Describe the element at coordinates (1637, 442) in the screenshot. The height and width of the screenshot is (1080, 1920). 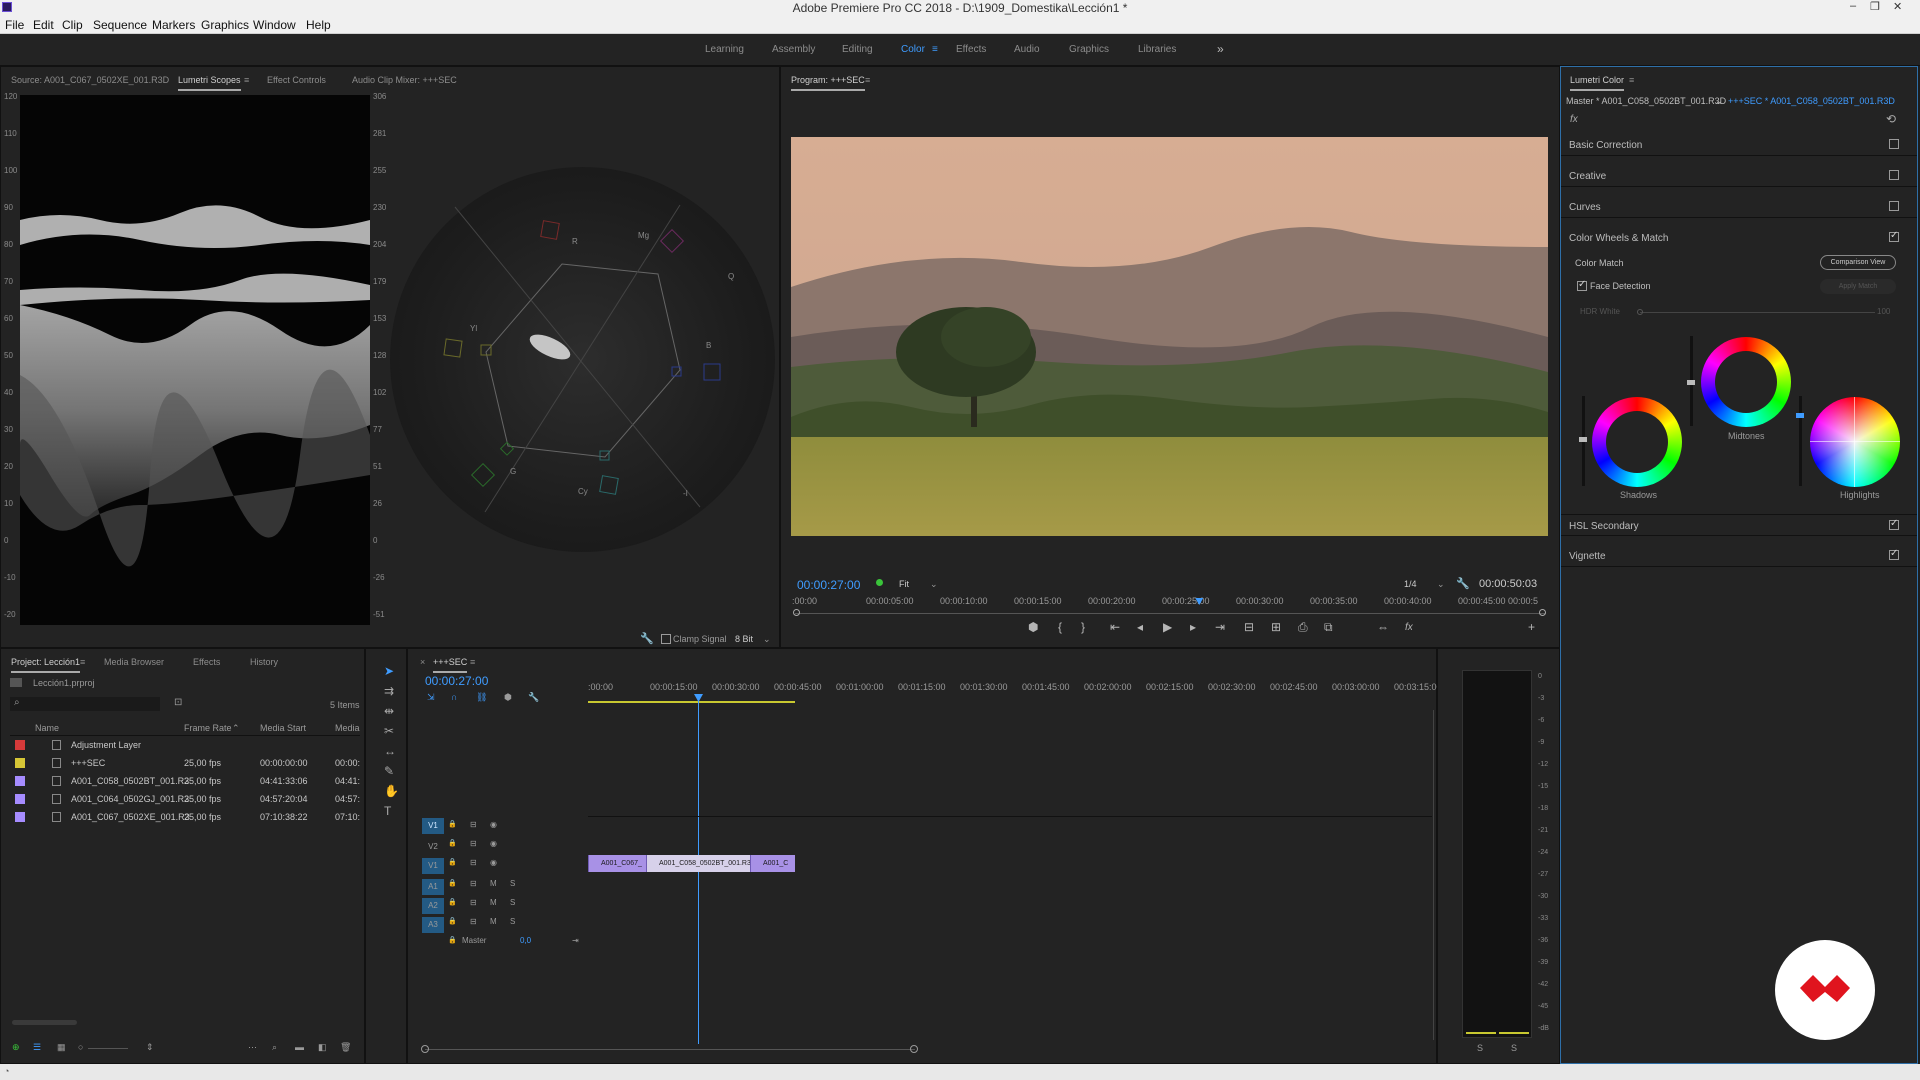
I see `shadows-wheel` at that location.